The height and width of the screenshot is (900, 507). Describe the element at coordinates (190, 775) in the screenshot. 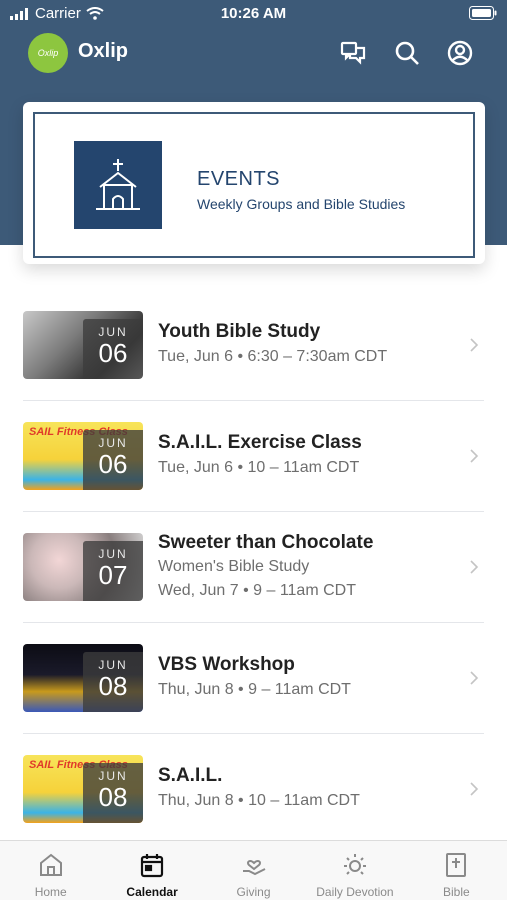

I see `event-title: S.A.I.L.` at that location.